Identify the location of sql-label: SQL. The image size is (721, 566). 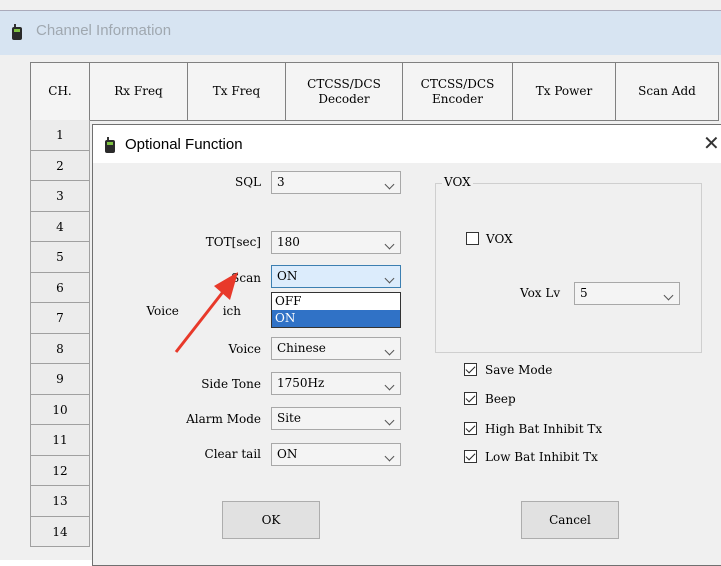
(247, 182).